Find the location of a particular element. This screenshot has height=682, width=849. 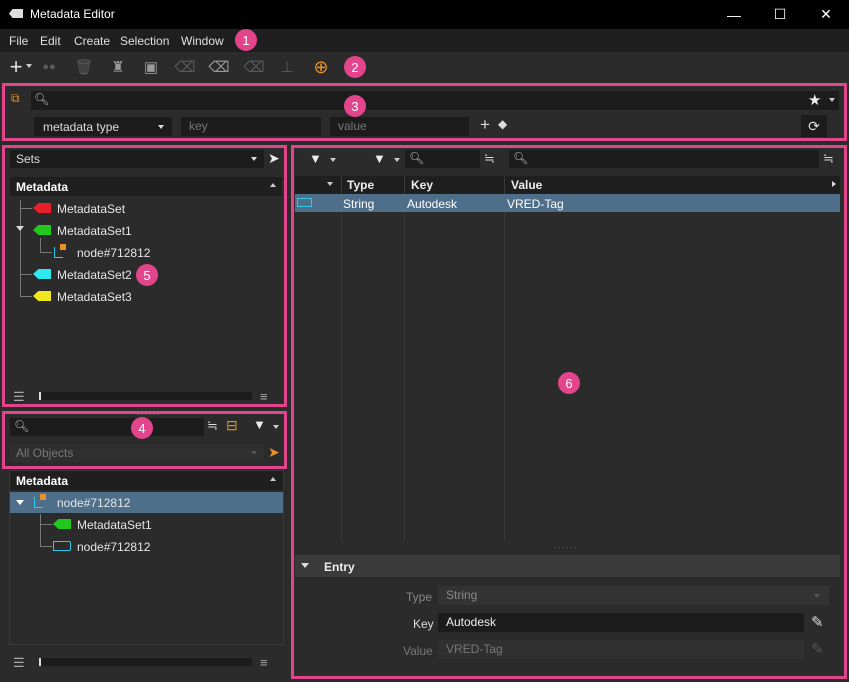

menu-file: File is located at coordinates (18, 41).